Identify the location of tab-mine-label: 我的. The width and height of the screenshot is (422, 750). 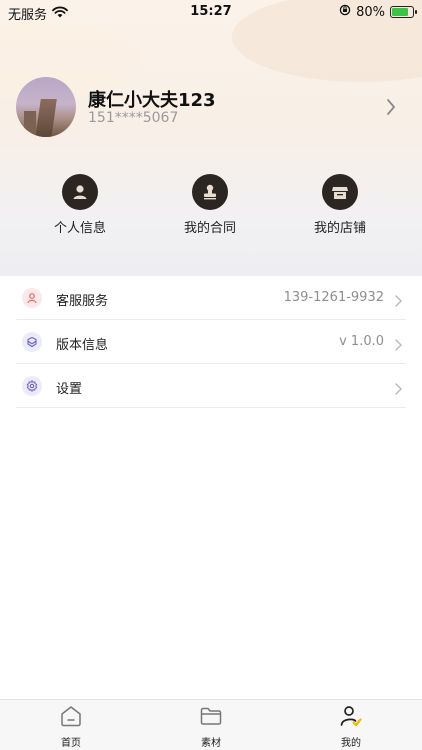
(351, 743).